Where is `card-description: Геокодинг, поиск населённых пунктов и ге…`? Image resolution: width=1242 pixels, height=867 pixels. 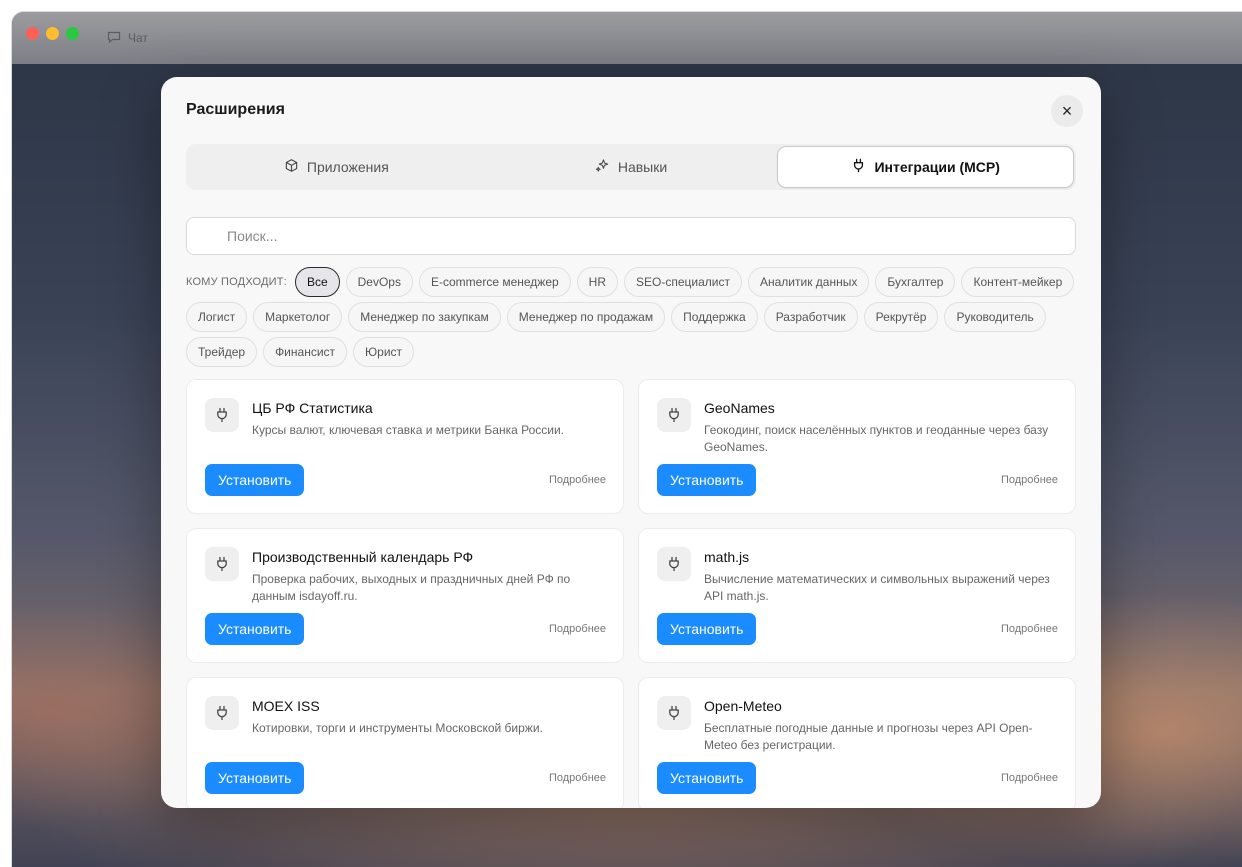
card-description: Геокодинг, поиск населённых пунктов и ге… is located at coordinates (876, 438).